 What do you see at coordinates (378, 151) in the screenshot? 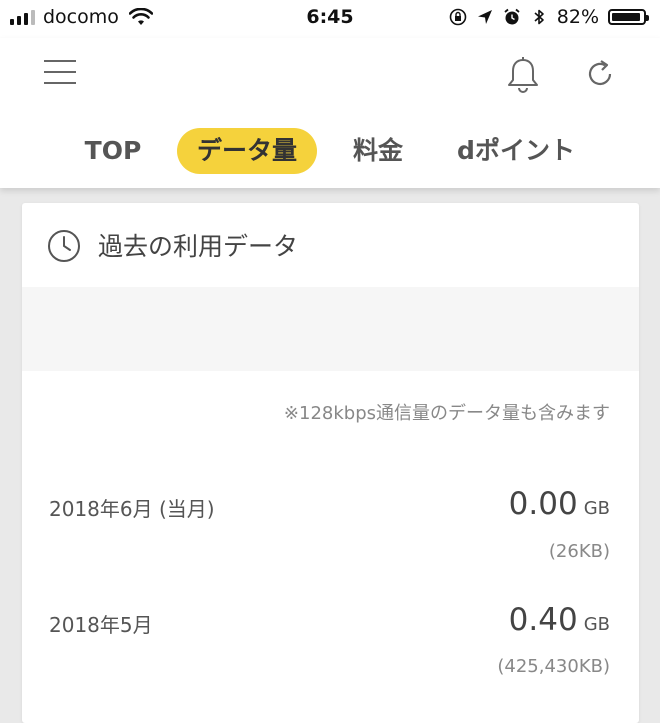
I see `tab-charges: 料金` at bounding box center [378, 151].